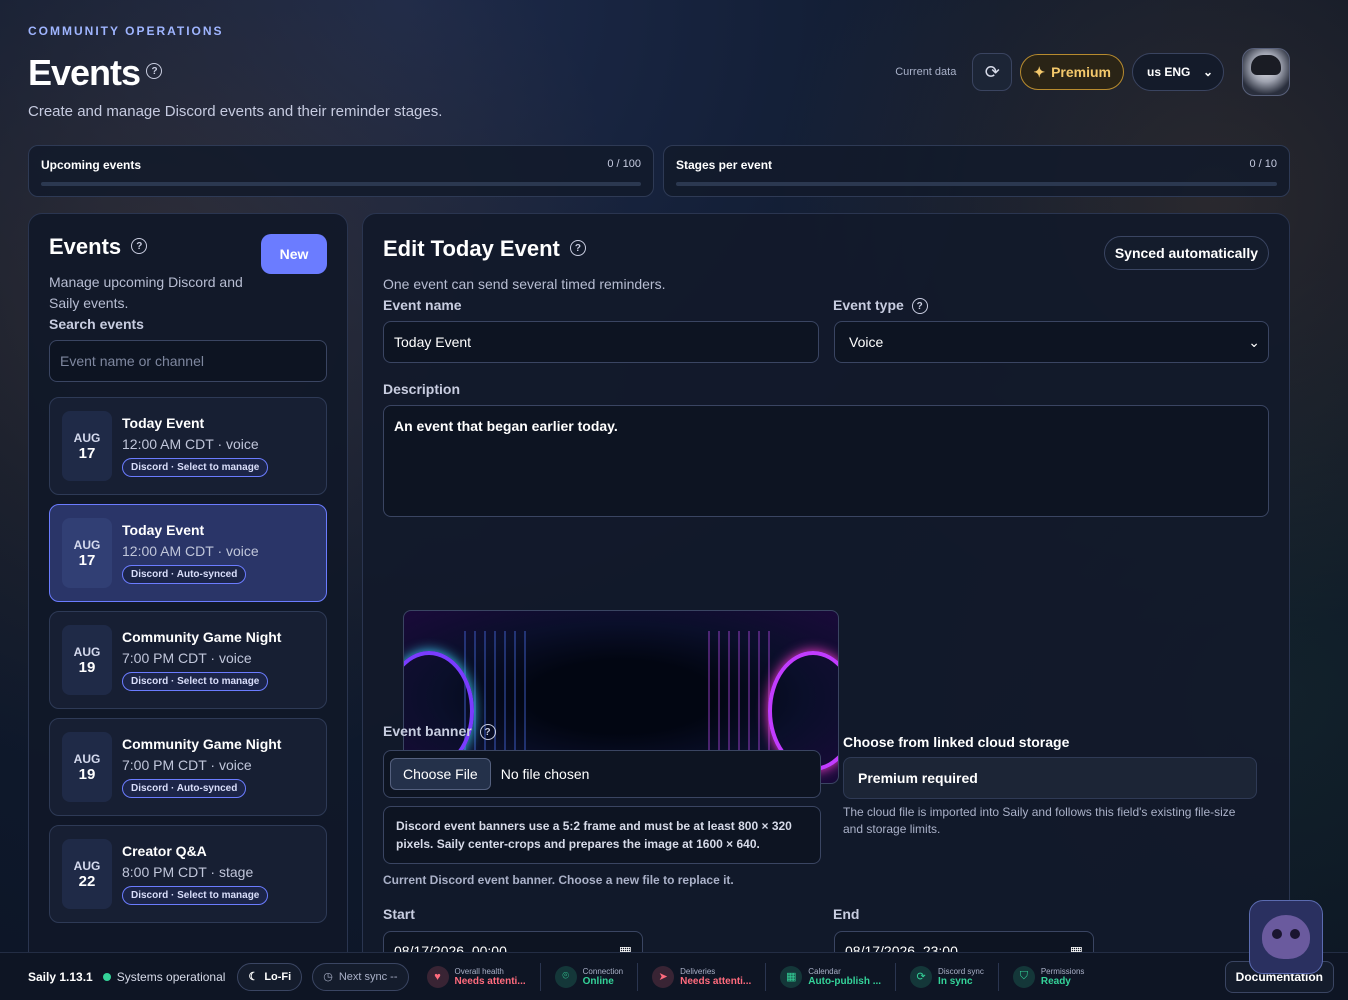 This screenshot has width=1348, height=1000. What do you see at coordinates (422, 305) in the screenshot?
I see `event-name-label: Event name` at bounding box center [422, 305].